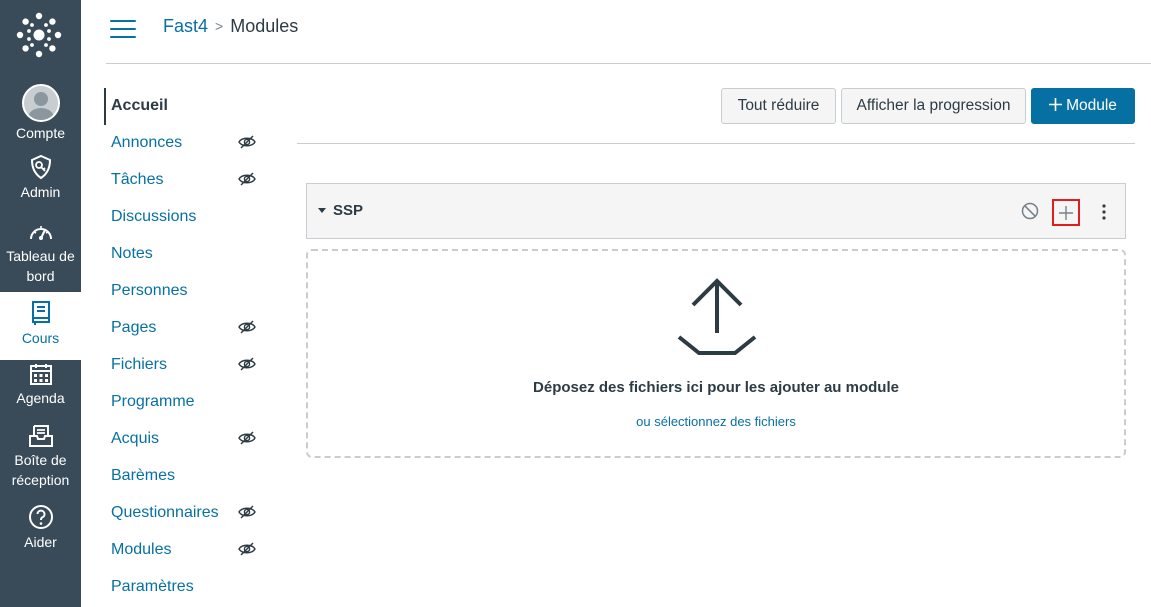 The width and height of the screenshot is (1151, 607). What do you see at coordinates (40, 460) in the screenshot?
I see `gnav-inbox-label-line1: Boîte de` at bounding box center [40, 460].